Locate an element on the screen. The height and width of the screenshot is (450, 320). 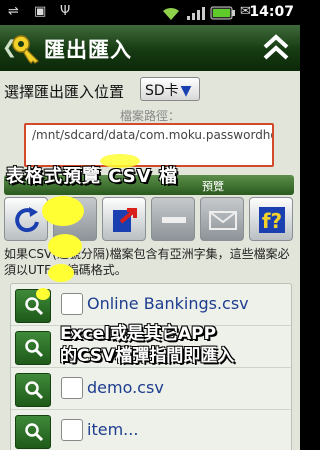
status-bar: ⇌ ▣ Ψ ✉ 14:07 is located at coordinates (150, 12).